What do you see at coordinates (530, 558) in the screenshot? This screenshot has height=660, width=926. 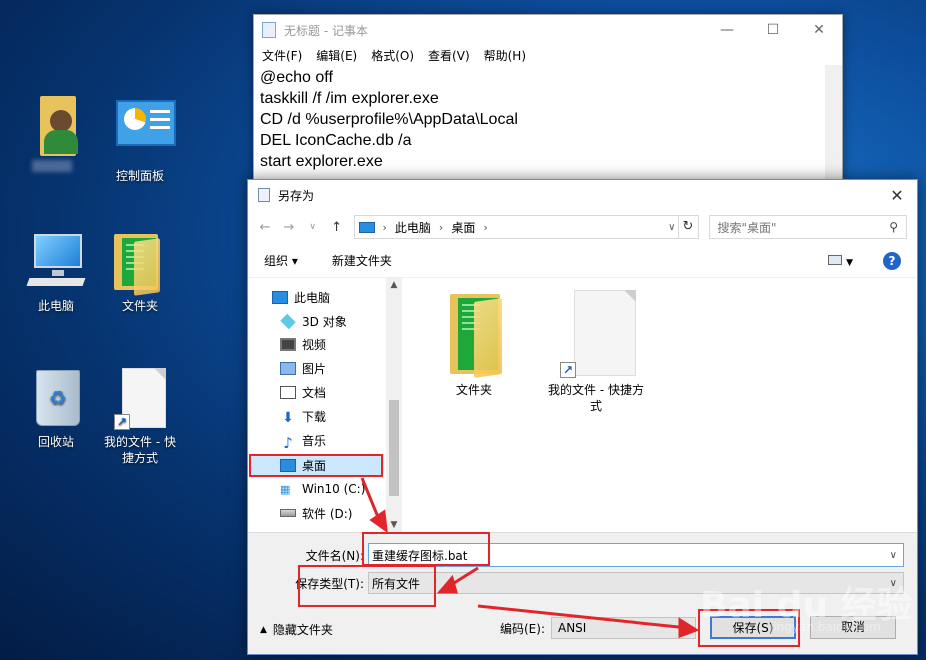 I see `annotation-arrows` at bounding box center [530, 558].